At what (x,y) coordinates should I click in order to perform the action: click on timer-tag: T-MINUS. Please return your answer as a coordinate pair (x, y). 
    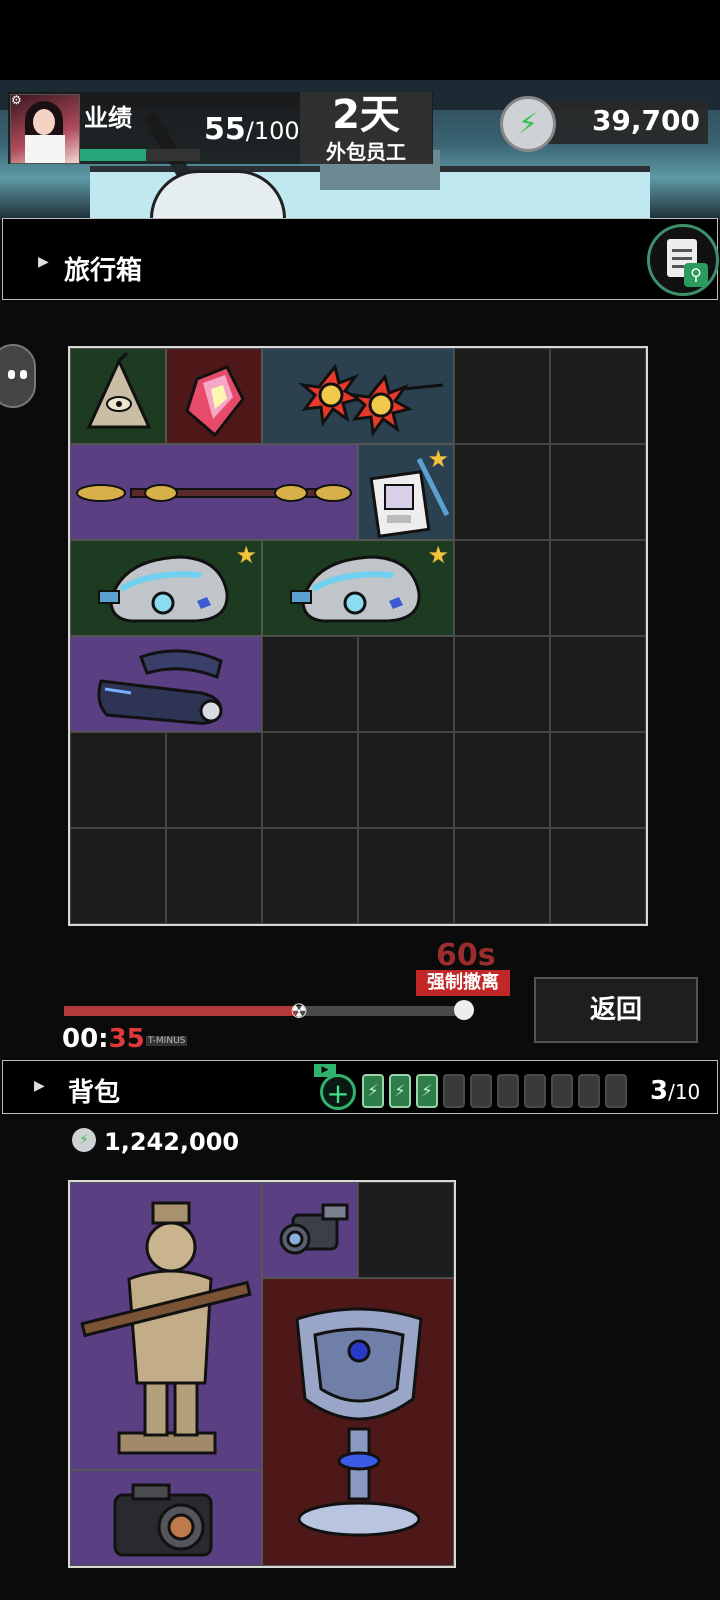
    Looking at the image, I should click on (167, 1041).